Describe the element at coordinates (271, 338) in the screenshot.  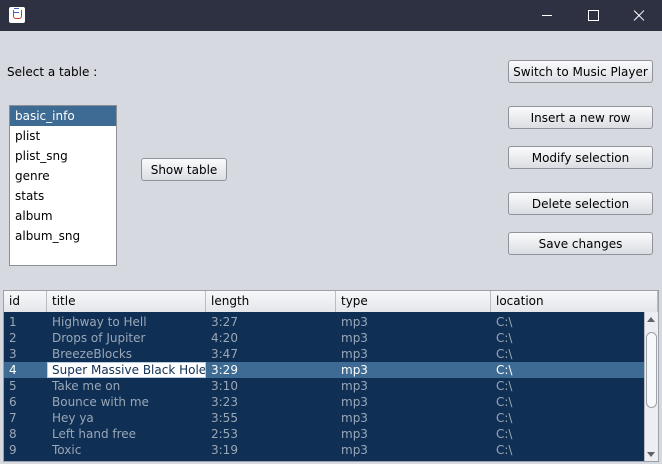
I see `cell-length: 4:20` at that location.